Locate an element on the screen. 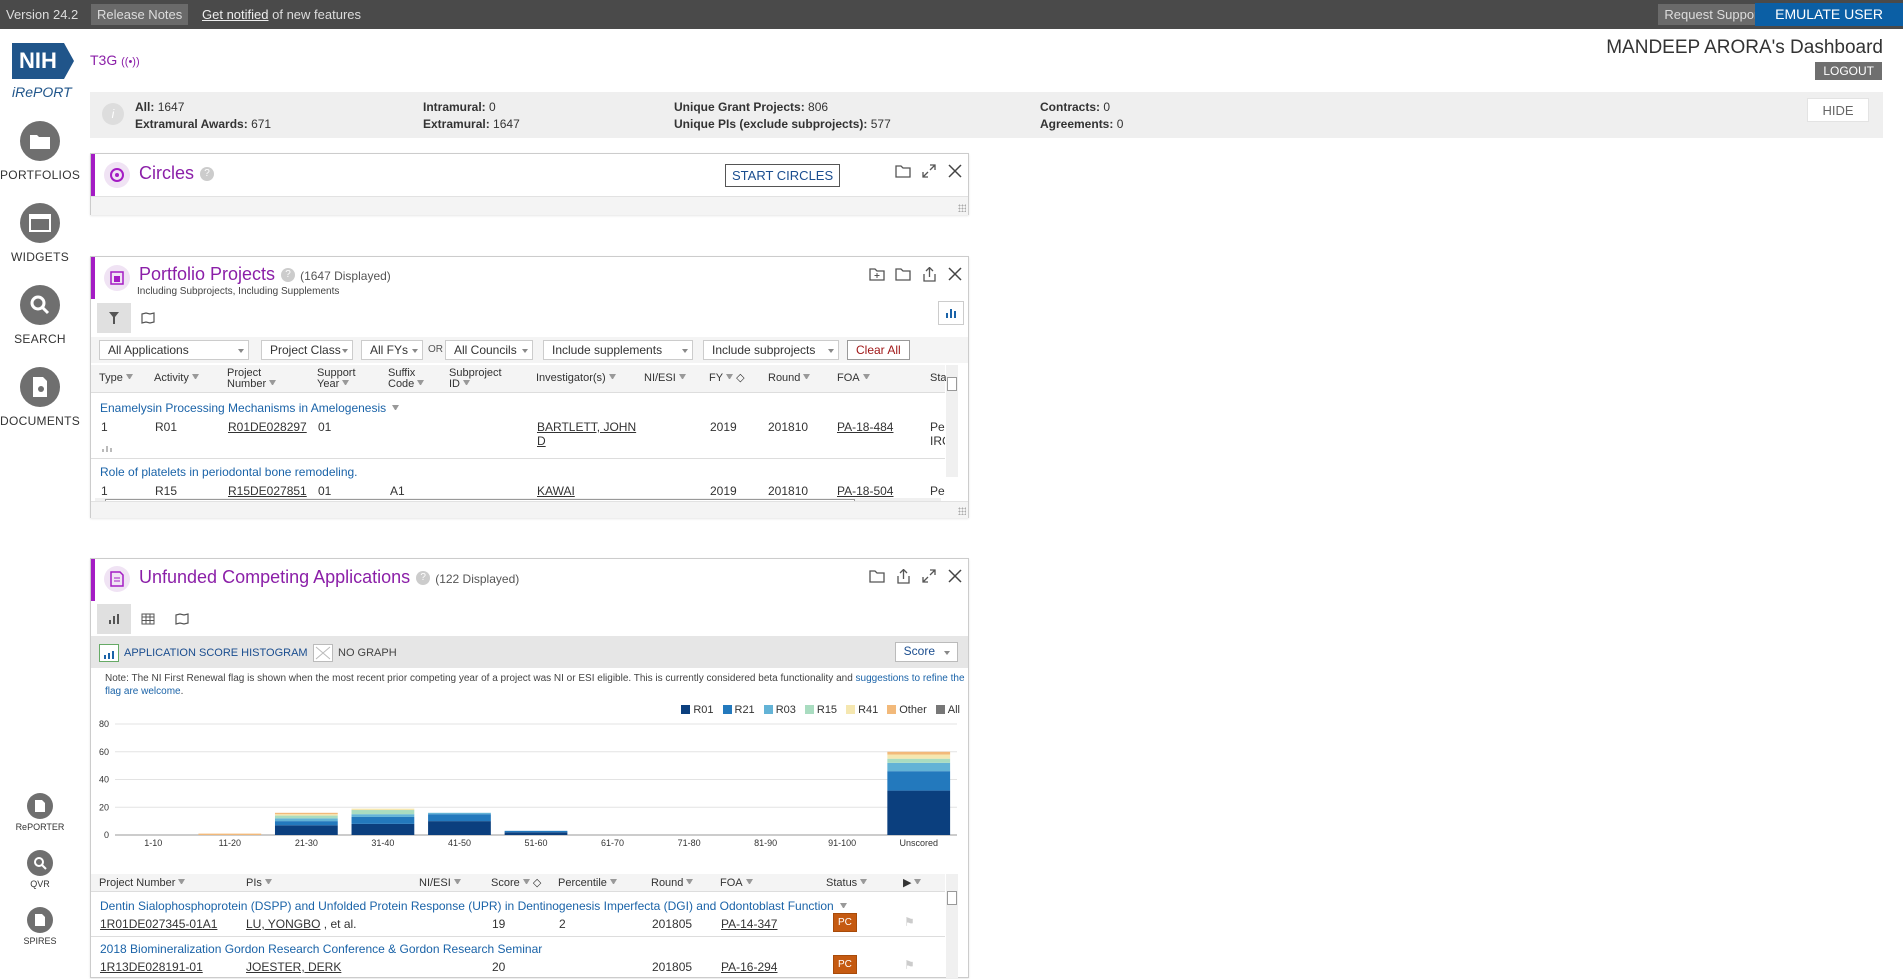 The image size is (1903, 979). score-dropdown: Score is located at coordinates (926, 652).